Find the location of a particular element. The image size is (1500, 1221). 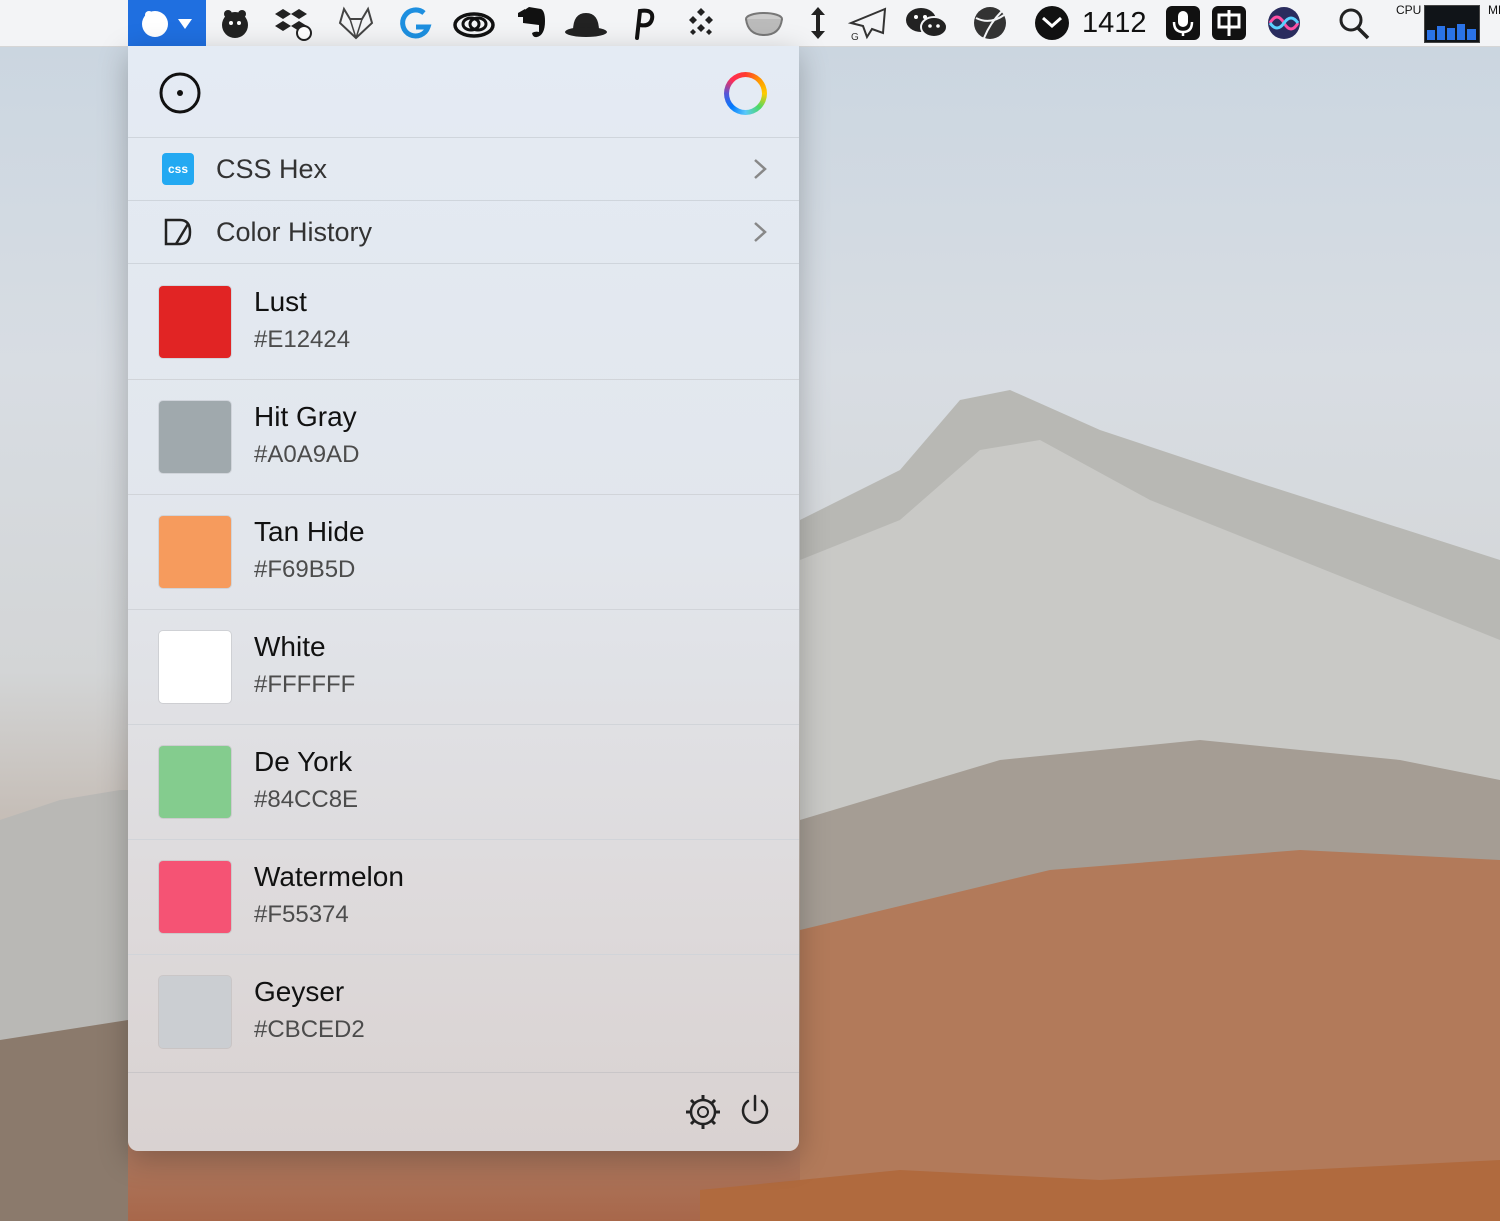

color-name: White is located at coordinates (290, 646).